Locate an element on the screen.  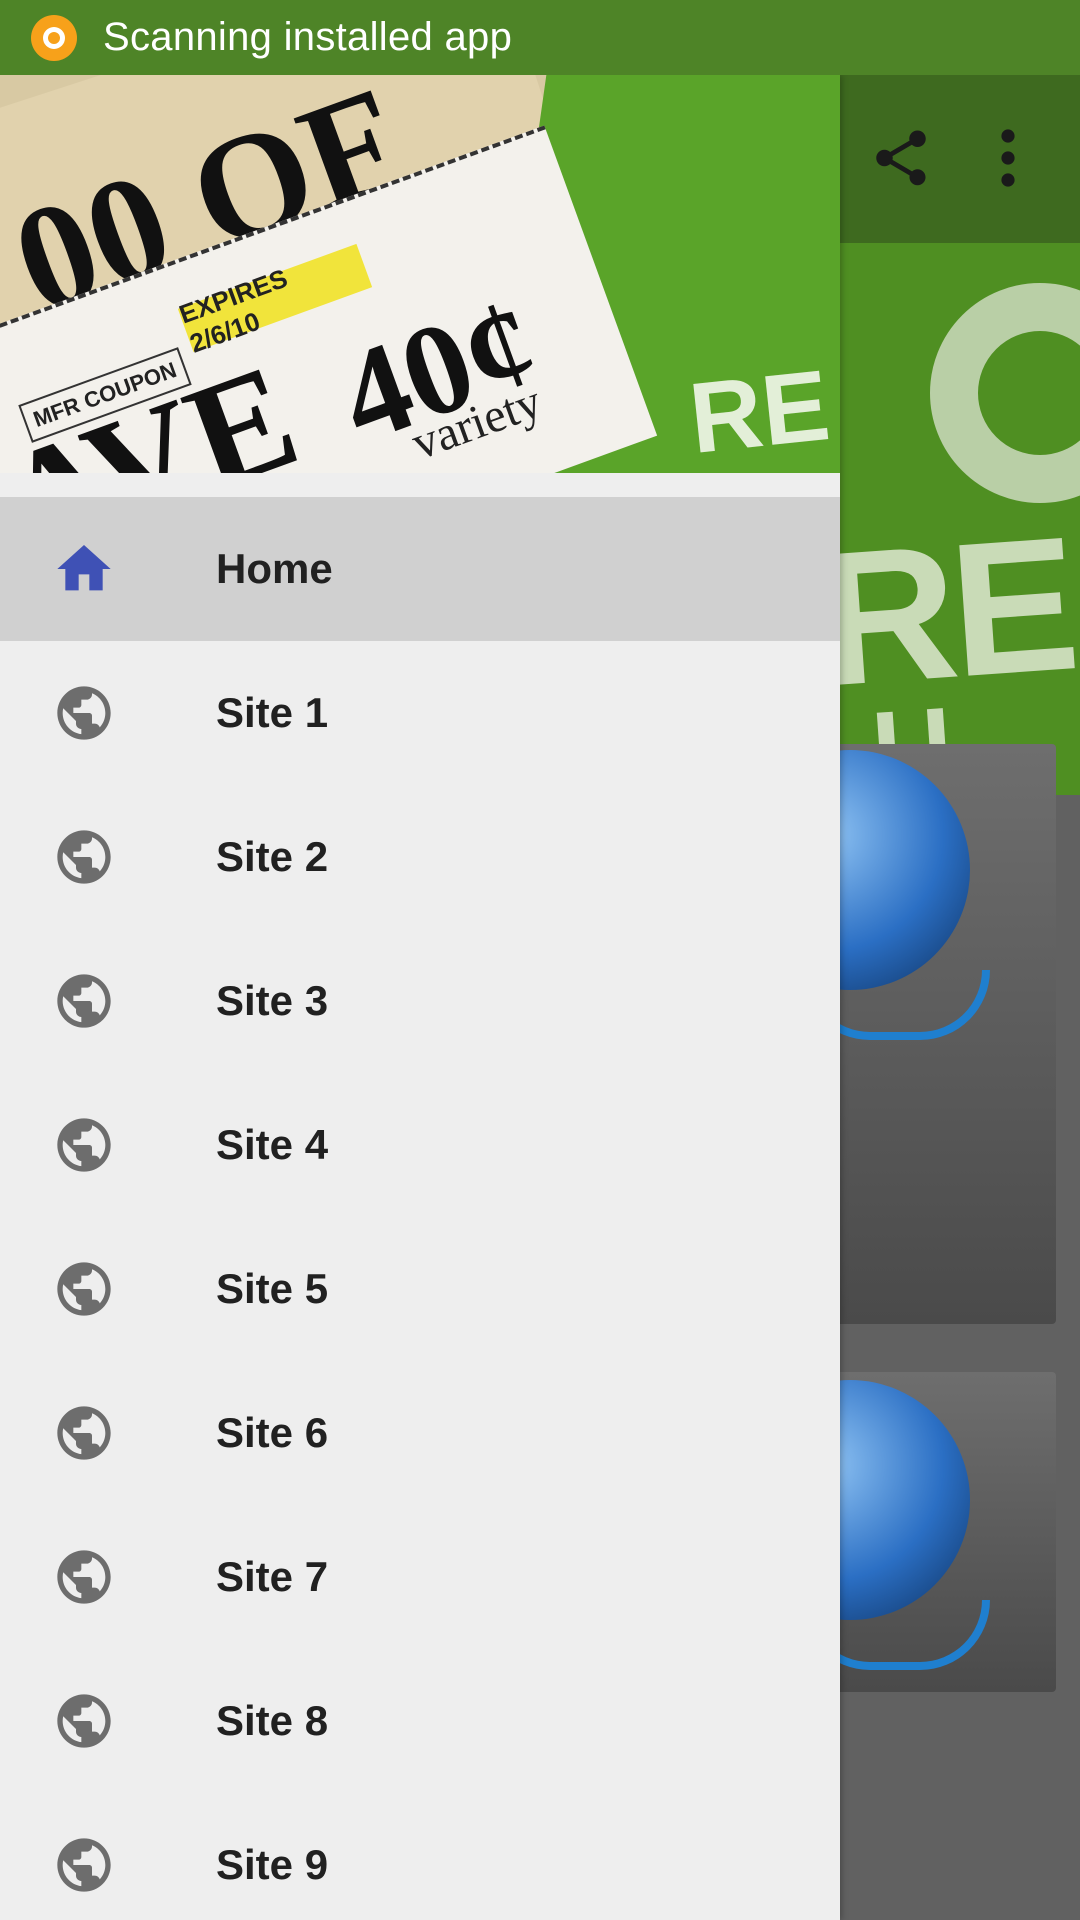
drawer-item-label: Site 5 is located at coordinates (272, 1288).